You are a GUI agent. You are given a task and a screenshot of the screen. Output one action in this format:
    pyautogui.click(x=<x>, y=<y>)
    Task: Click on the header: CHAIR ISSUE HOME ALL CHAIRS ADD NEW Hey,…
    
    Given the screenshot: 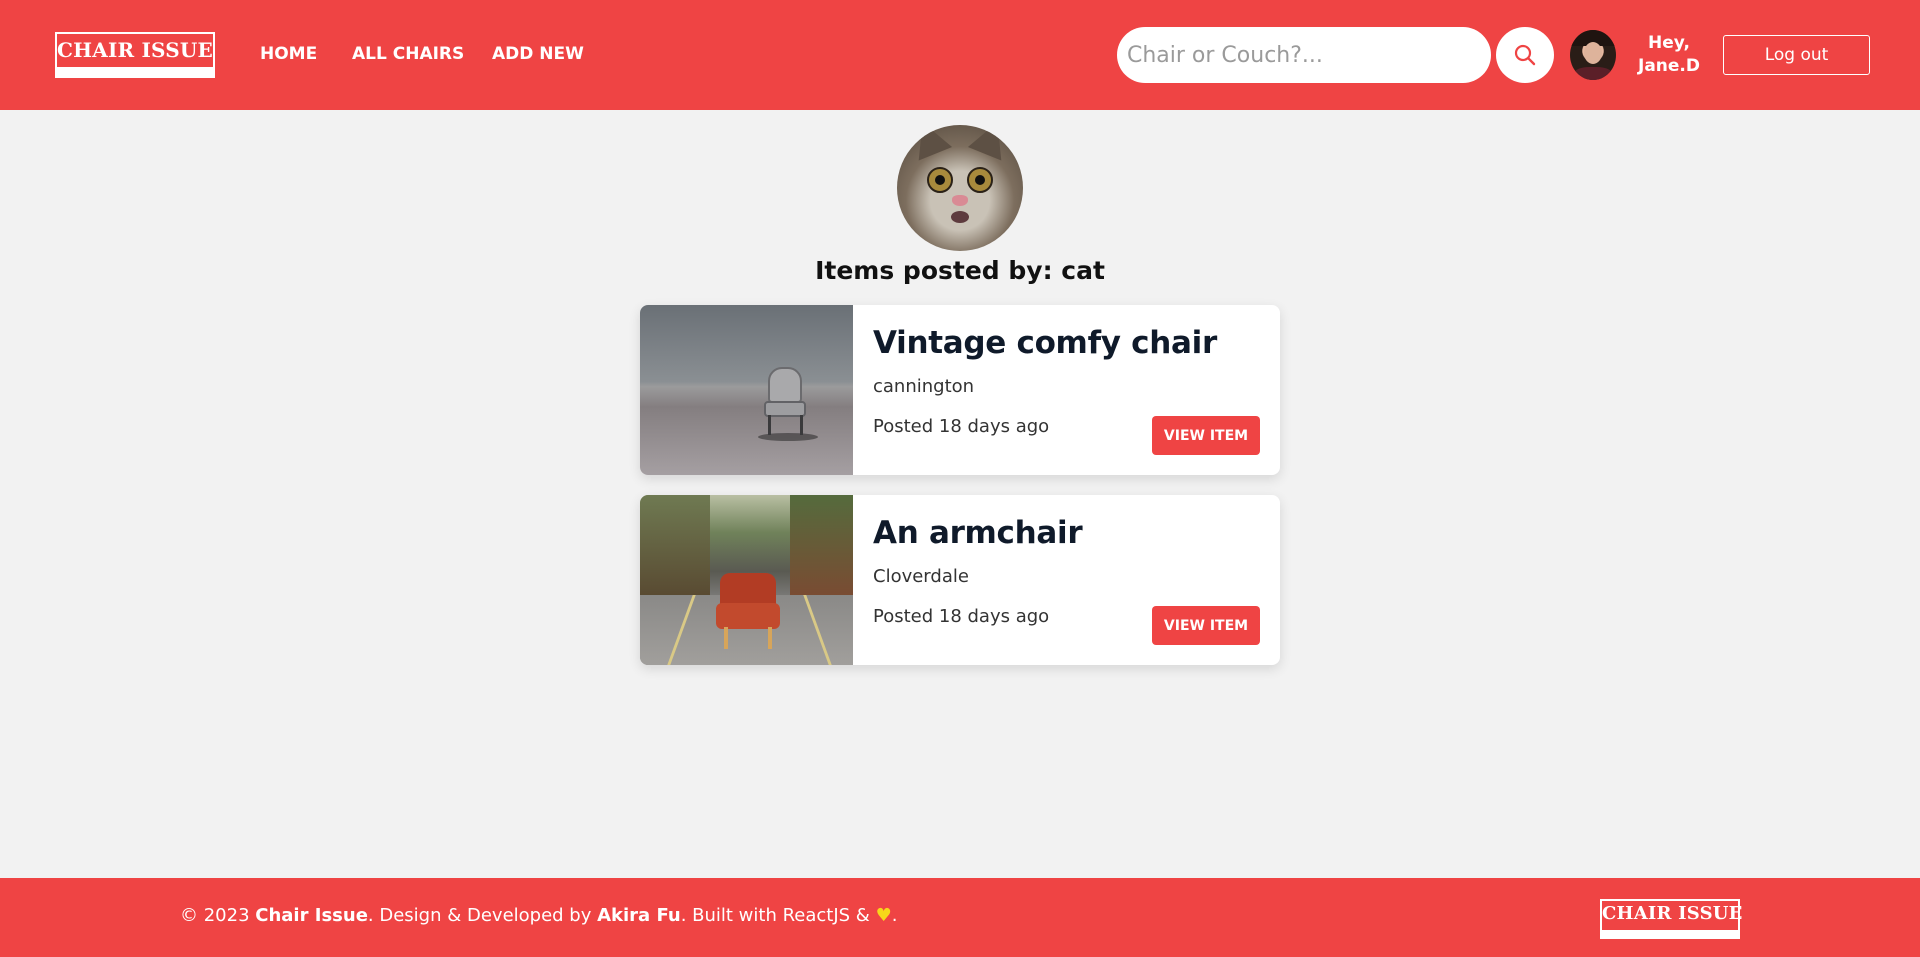 What is the action you would take?
    pyautogui.click(x=960, y=55)
    